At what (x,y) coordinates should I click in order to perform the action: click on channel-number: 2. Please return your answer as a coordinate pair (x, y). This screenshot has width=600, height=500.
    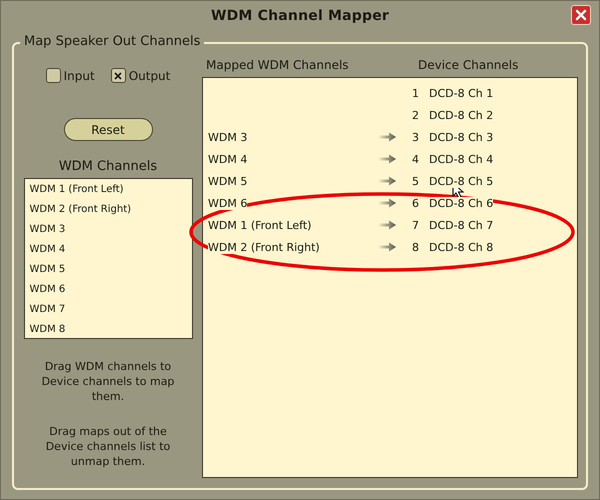
    Looking at the image, I should click on (416, 115).